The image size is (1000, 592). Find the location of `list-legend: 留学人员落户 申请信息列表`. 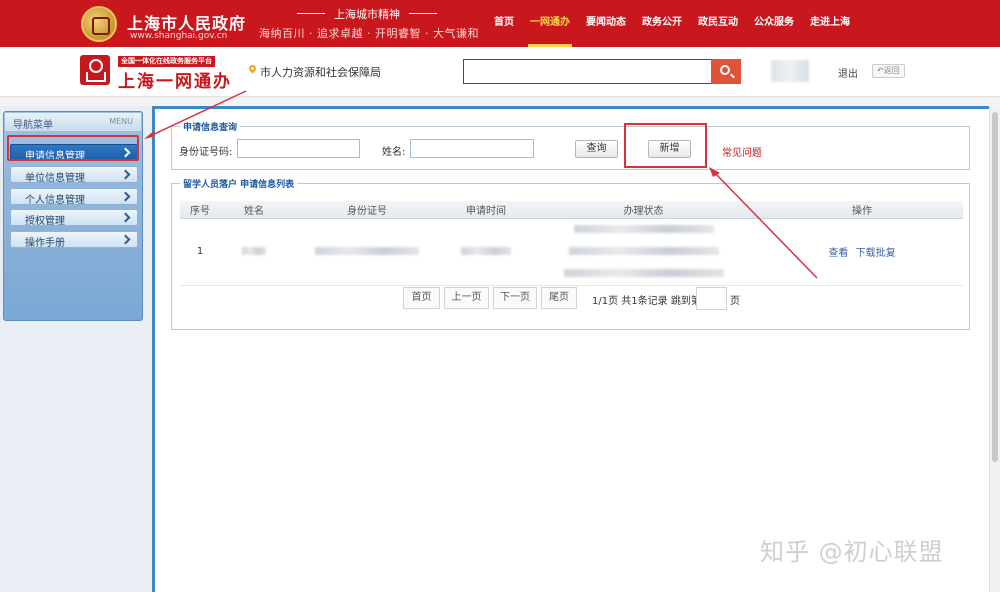

list-legend: 留学人员落户 申请信息列表 is located at coordinates (239, 183).